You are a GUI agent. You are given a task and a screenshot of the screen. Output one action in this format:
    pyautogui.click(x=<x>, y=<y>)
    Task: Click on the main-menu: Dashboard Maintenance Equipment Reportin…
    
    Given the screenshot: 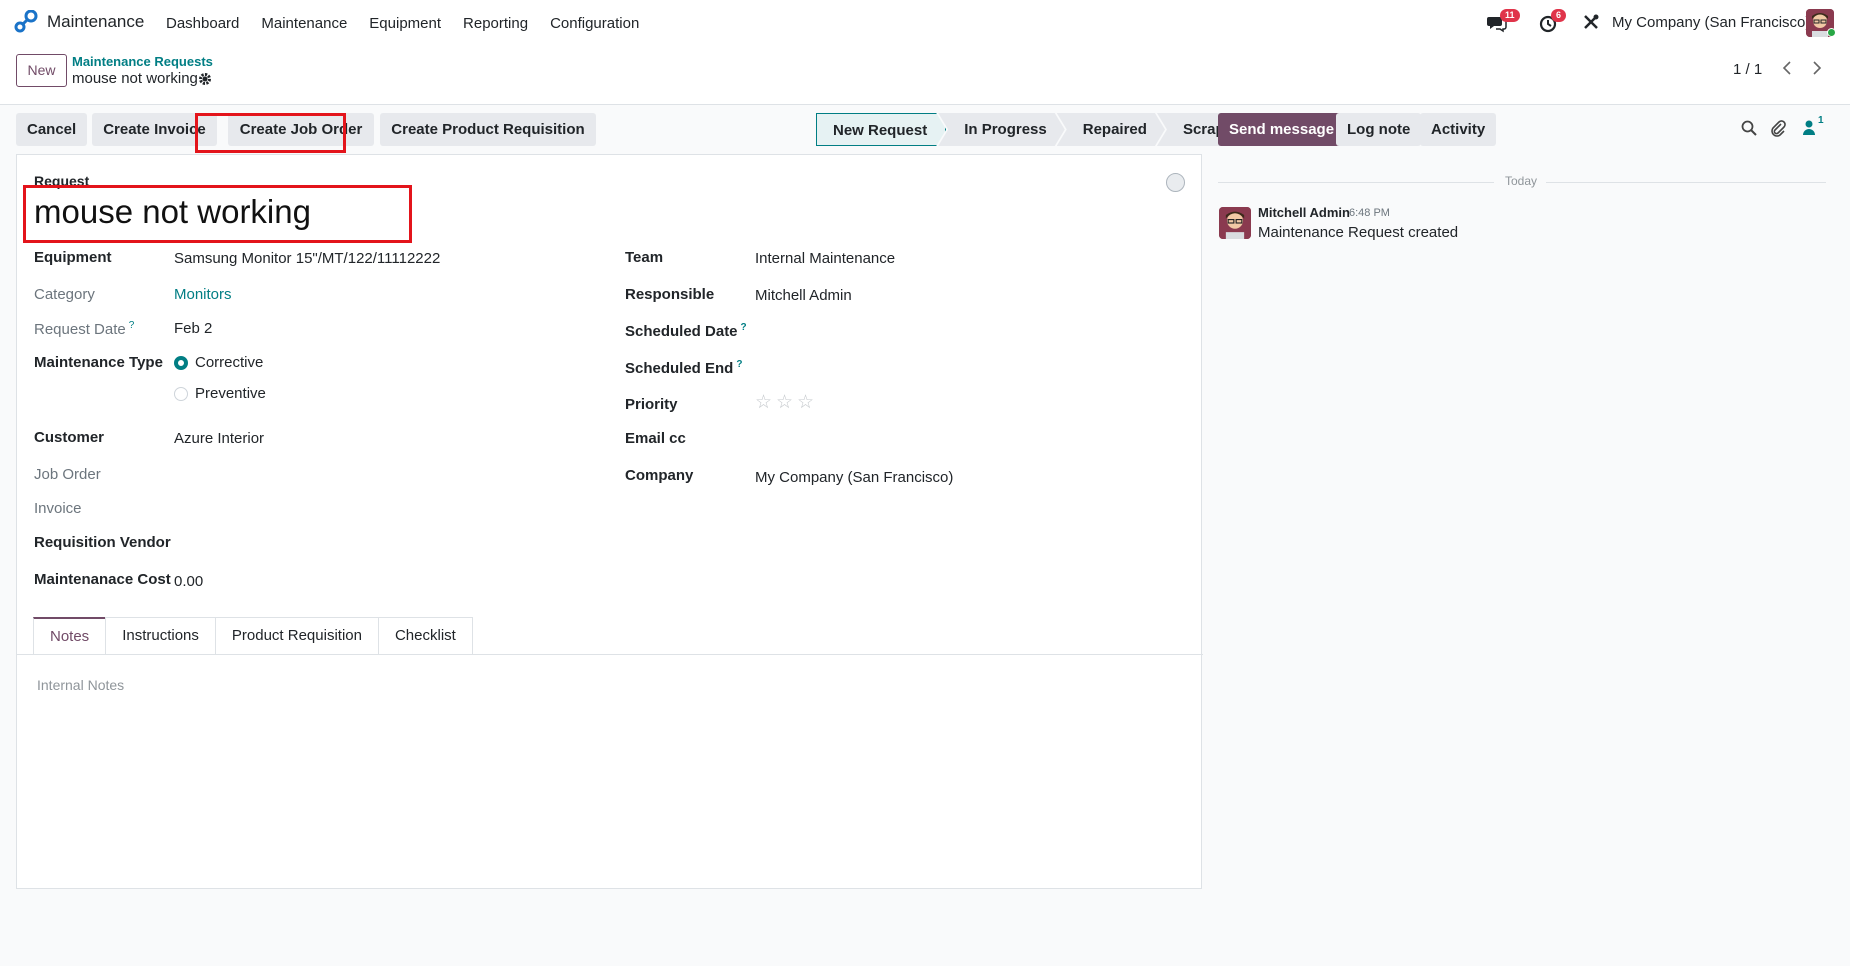 What is the action you would take?
    pyautogui.click(x=413, y=23)
    